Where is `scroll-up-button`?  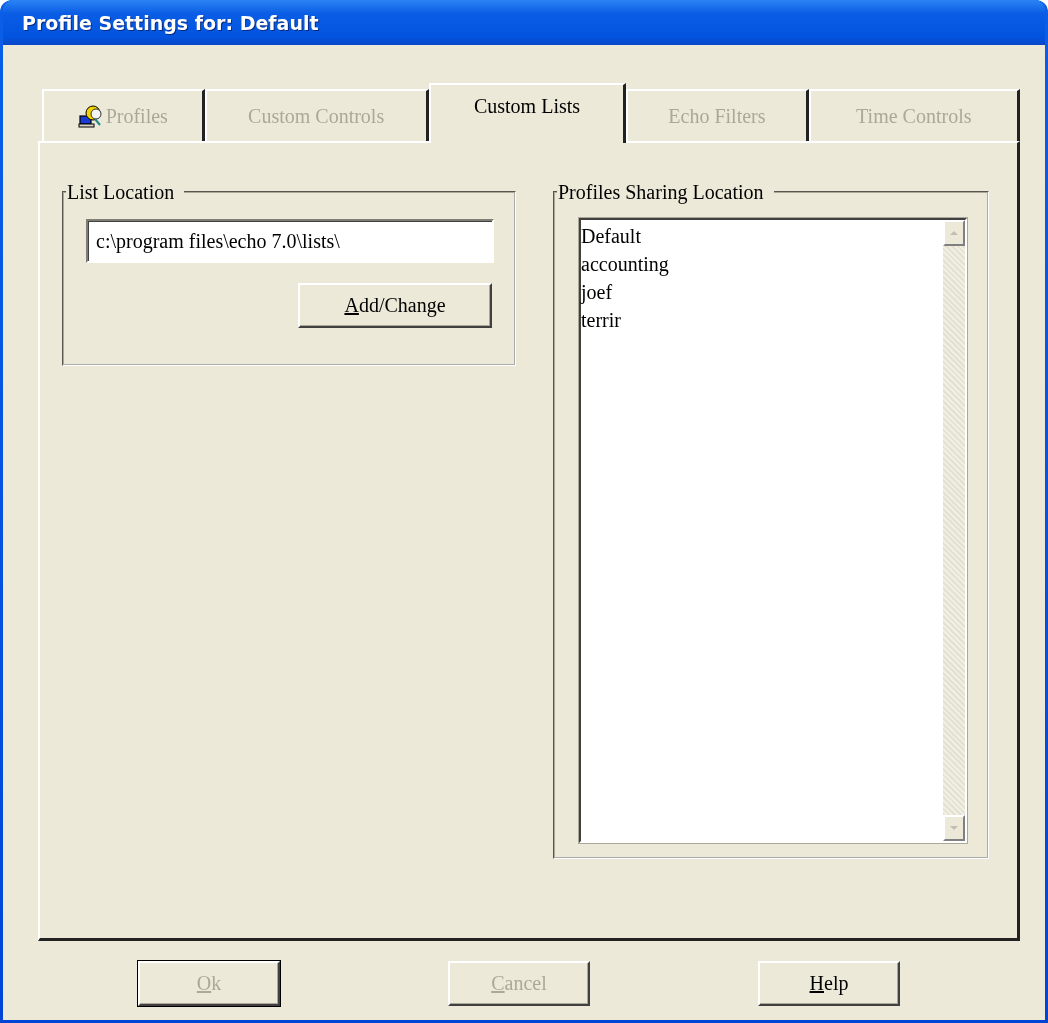 scroll-up-button is located at coordinates (954, 233).